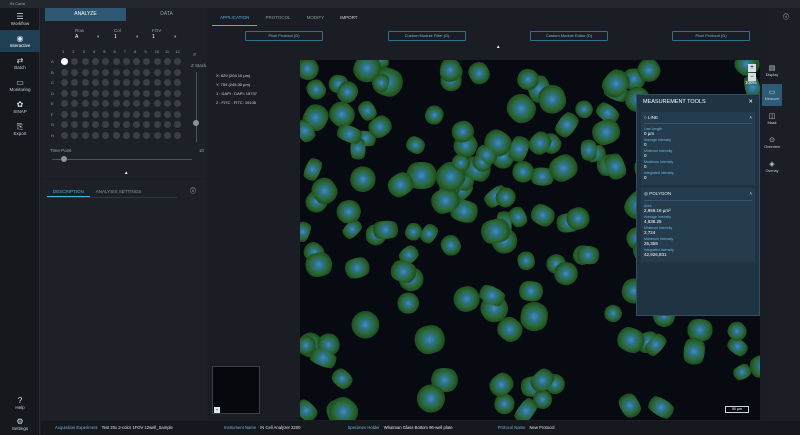 This screenshot has height=435, width=800. What do you see at coordinates (153, 37) in the screenshot?
I see `fov-selector: 1` at bounding box center [153, 37].